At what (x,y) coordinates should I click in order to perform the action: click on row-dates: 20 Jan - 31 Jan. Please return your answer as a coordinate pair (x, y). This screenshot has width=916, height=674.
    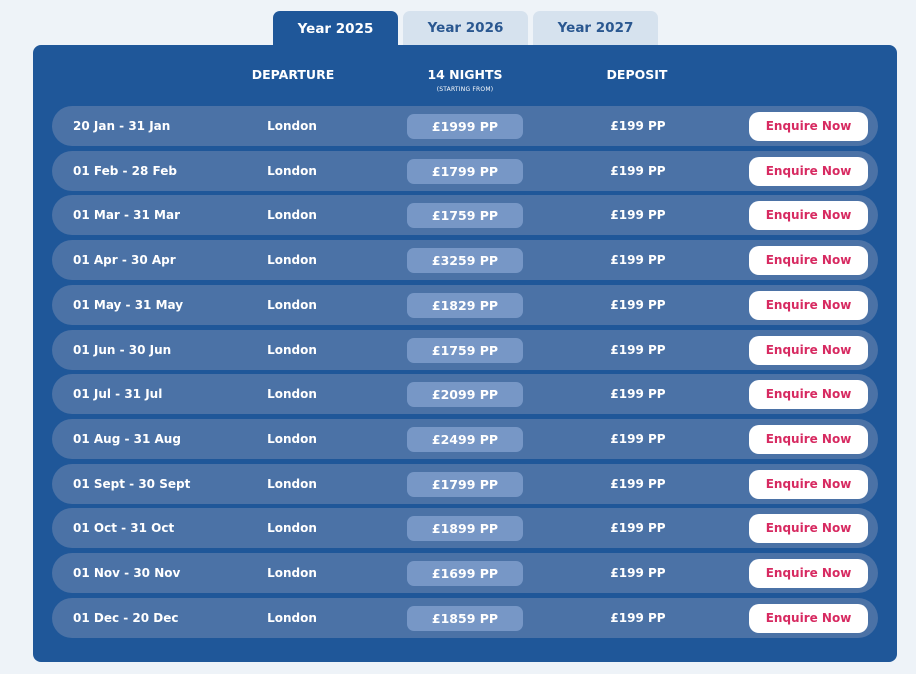
    Looking at the image, I should click on (122, 126).